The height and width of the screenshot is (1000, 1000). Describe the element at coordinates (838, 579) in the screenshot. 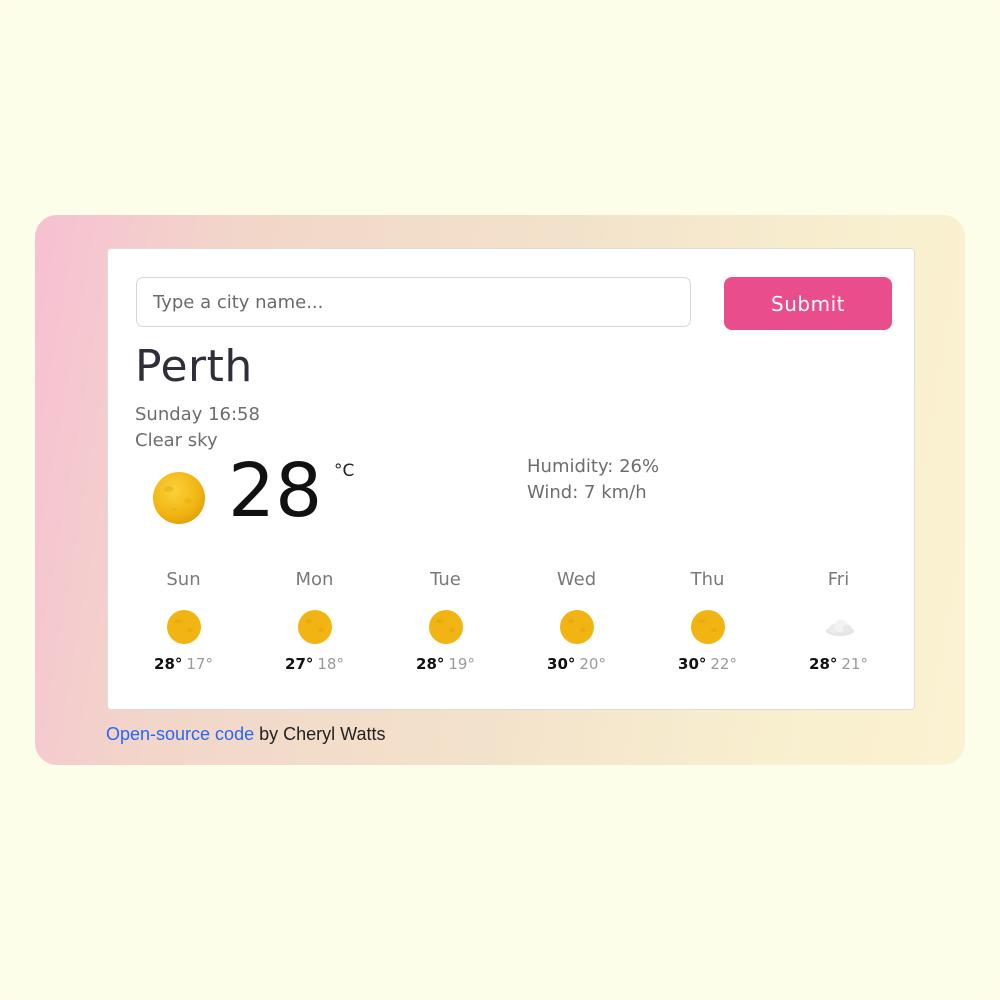

I see `forecast-day-name: Fri` at that location.